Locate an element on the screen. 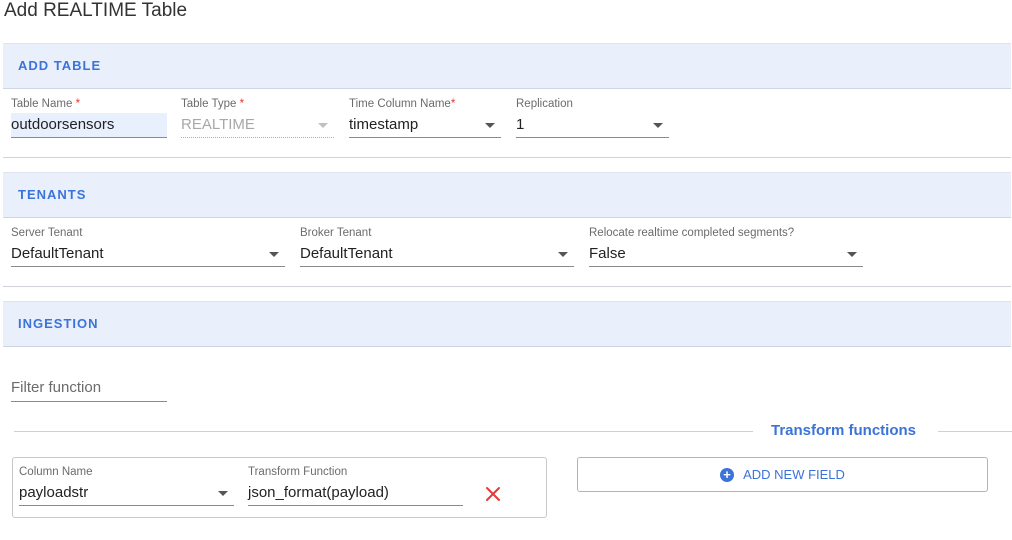  broker-tenant-value: DefaultTenant is located at coordinates (346, 253).